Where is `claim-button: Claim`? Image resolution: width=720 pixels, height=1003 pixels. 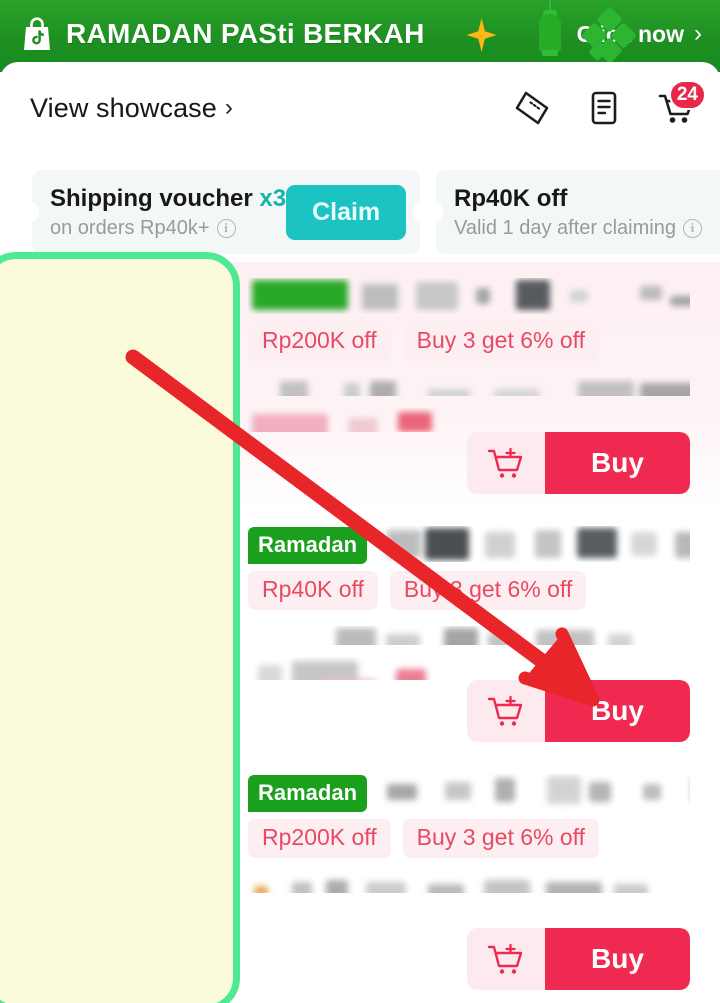 claim-button: Claim is located at coordinates (346, 212).